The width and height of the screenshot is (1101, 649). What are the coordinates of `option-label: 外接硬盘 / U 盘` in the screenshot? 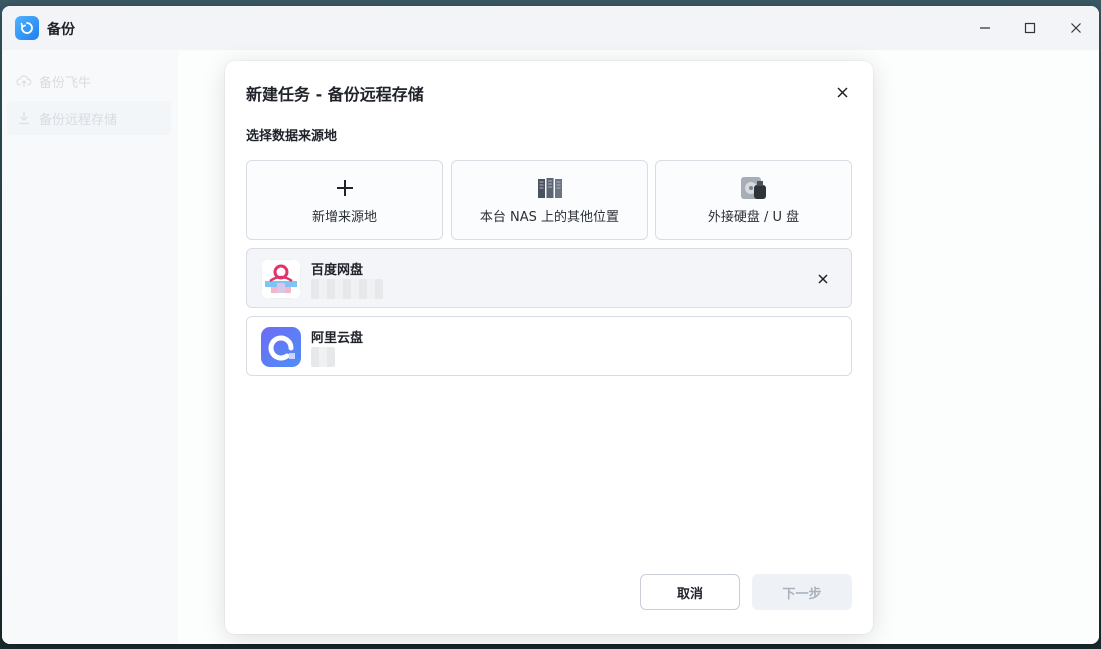 It's located at (753, 217).